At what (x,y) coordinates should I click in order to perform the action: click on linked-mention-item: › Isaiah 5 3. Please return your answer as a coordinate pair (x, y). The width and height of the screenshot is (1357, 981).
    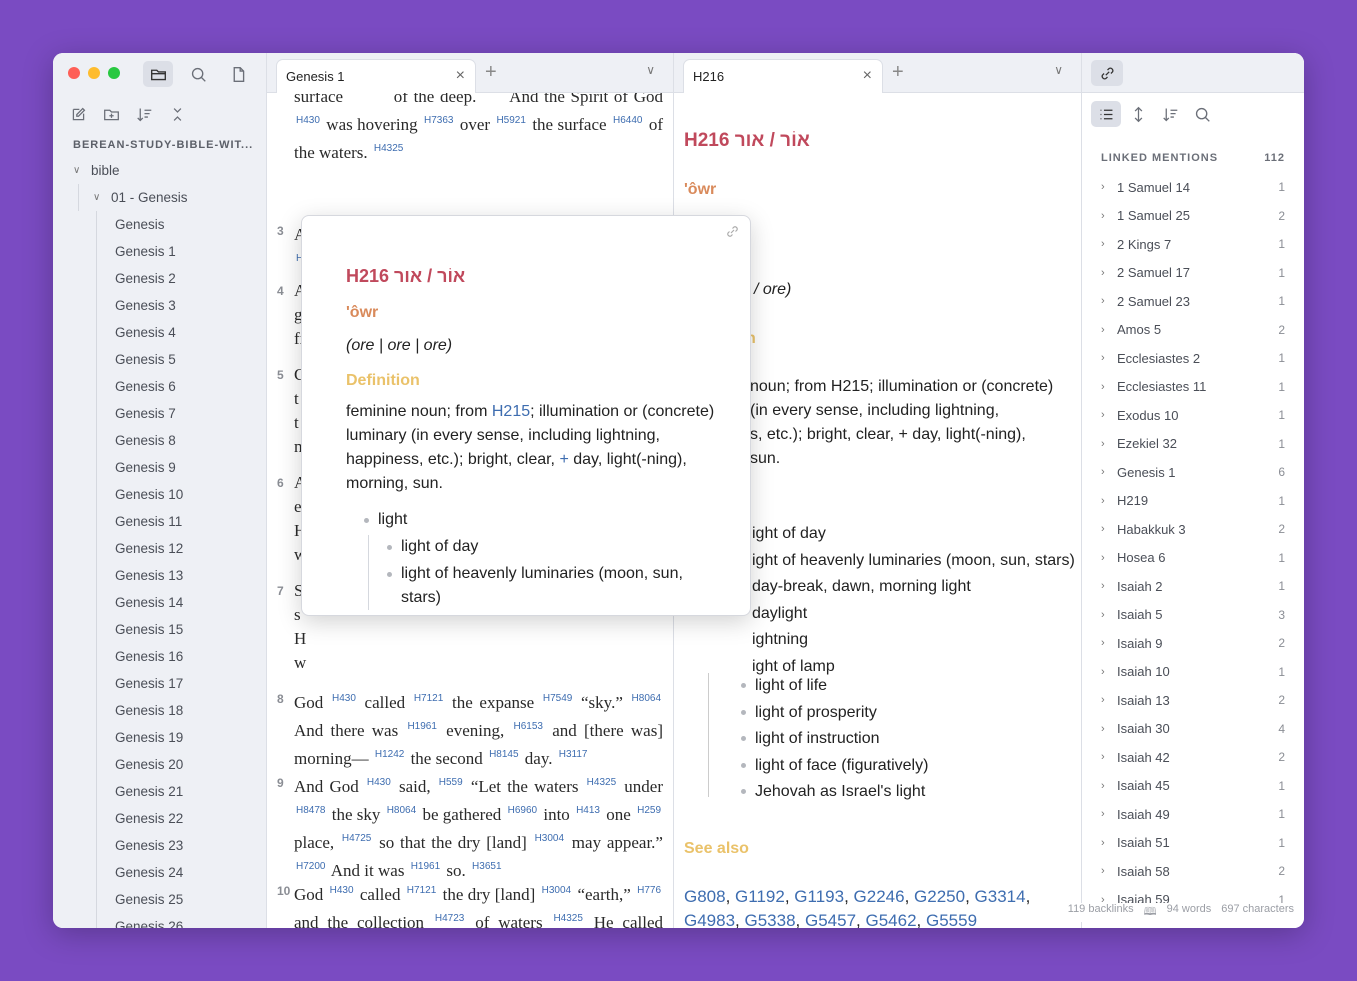
    Looking at the image, I should click on (1193, 615).